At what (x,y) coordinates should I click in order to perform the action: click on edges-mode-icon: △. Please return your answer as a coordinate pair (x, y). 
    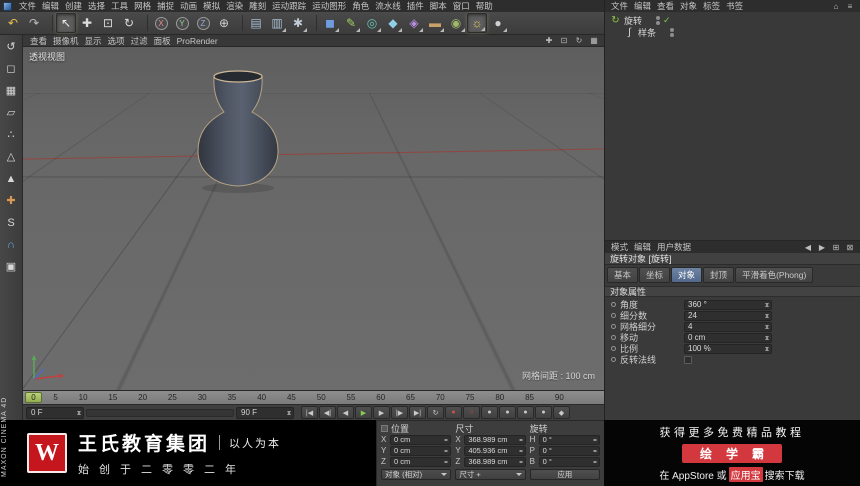
    Looking at the image, I should click on (11, 156).